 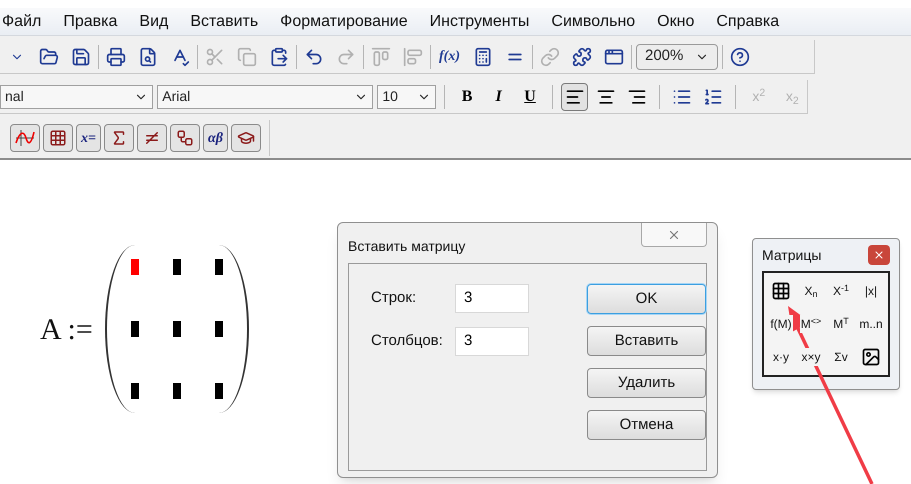 I want to click on image-icon, so click(x=871, y=357).